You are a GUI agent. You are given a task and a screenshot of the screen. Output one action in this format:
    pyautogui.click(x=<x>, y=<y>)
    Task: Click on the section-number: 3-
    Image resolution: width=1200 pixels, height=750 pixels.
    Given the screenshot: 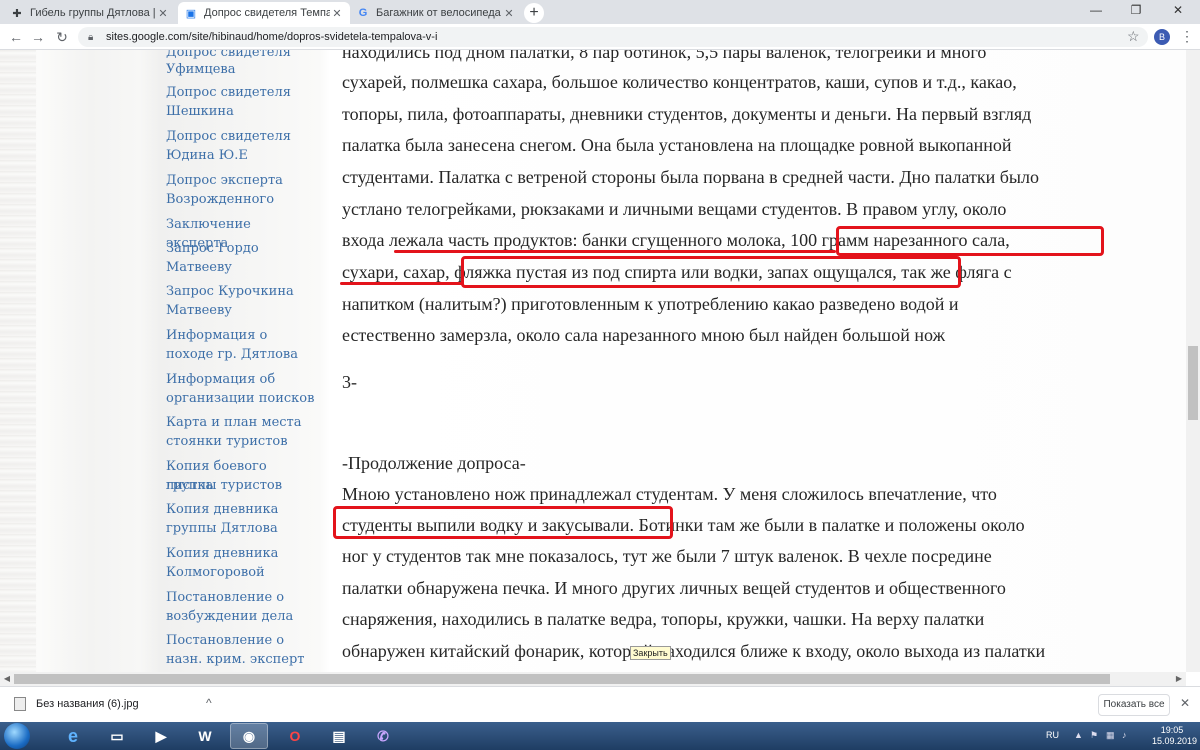 What is the action you would take?
    pyautogui.click(x=349, y=382)
    